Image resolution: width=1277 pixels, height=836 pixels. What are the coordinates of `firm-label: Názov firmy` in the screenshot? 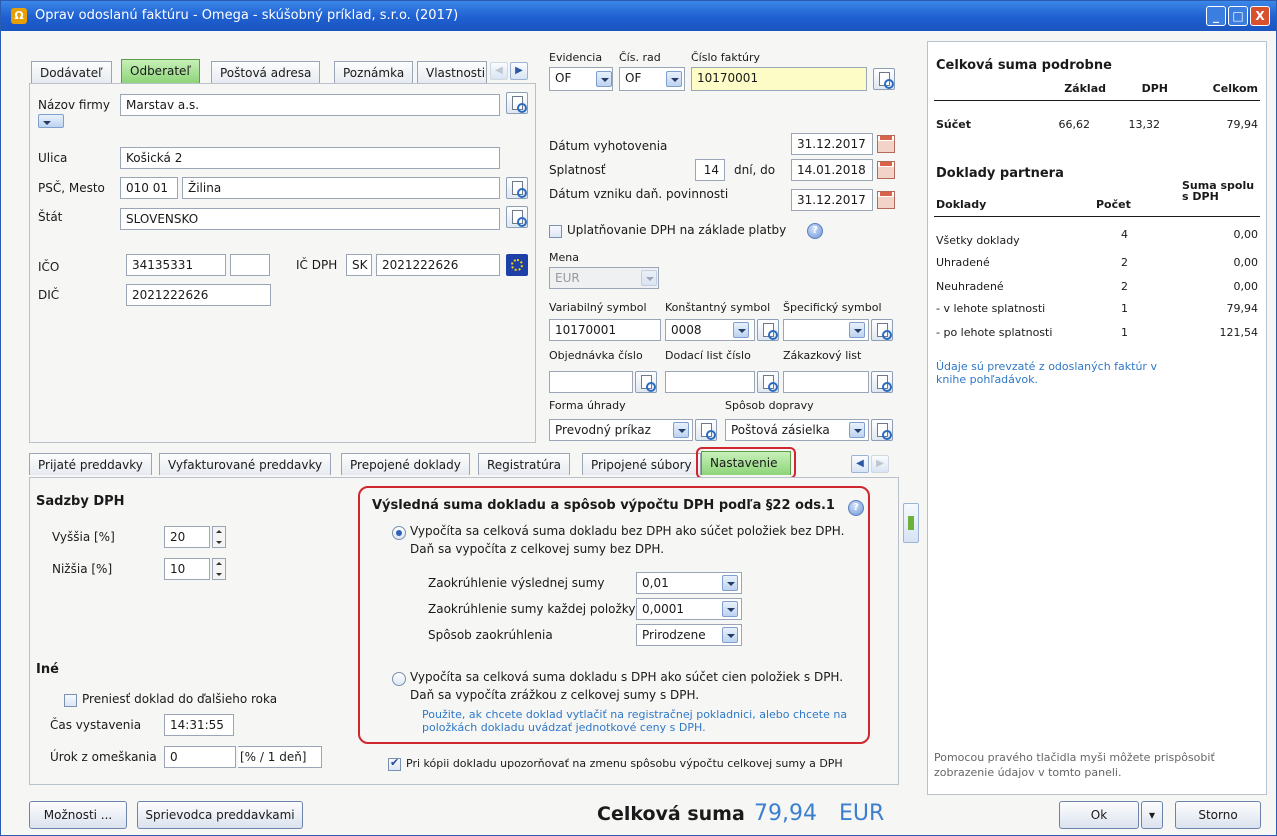 It's located at (74, 105).